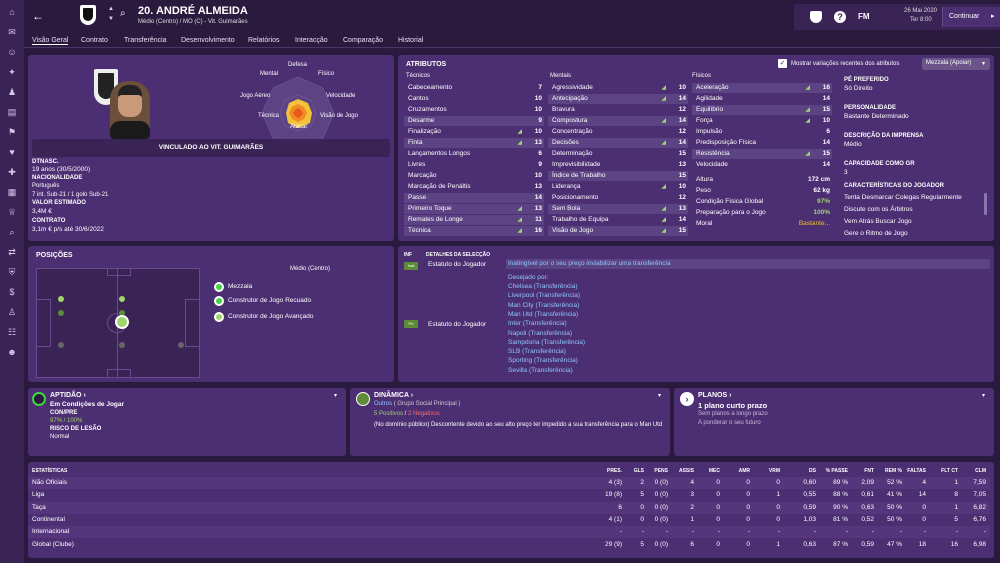 The width and height of the screenshot is (1000, 563). What do you see at coordinates (181, 345) in the screenshot?
I see `position-dot-dr` at bounding box center [181, 345].